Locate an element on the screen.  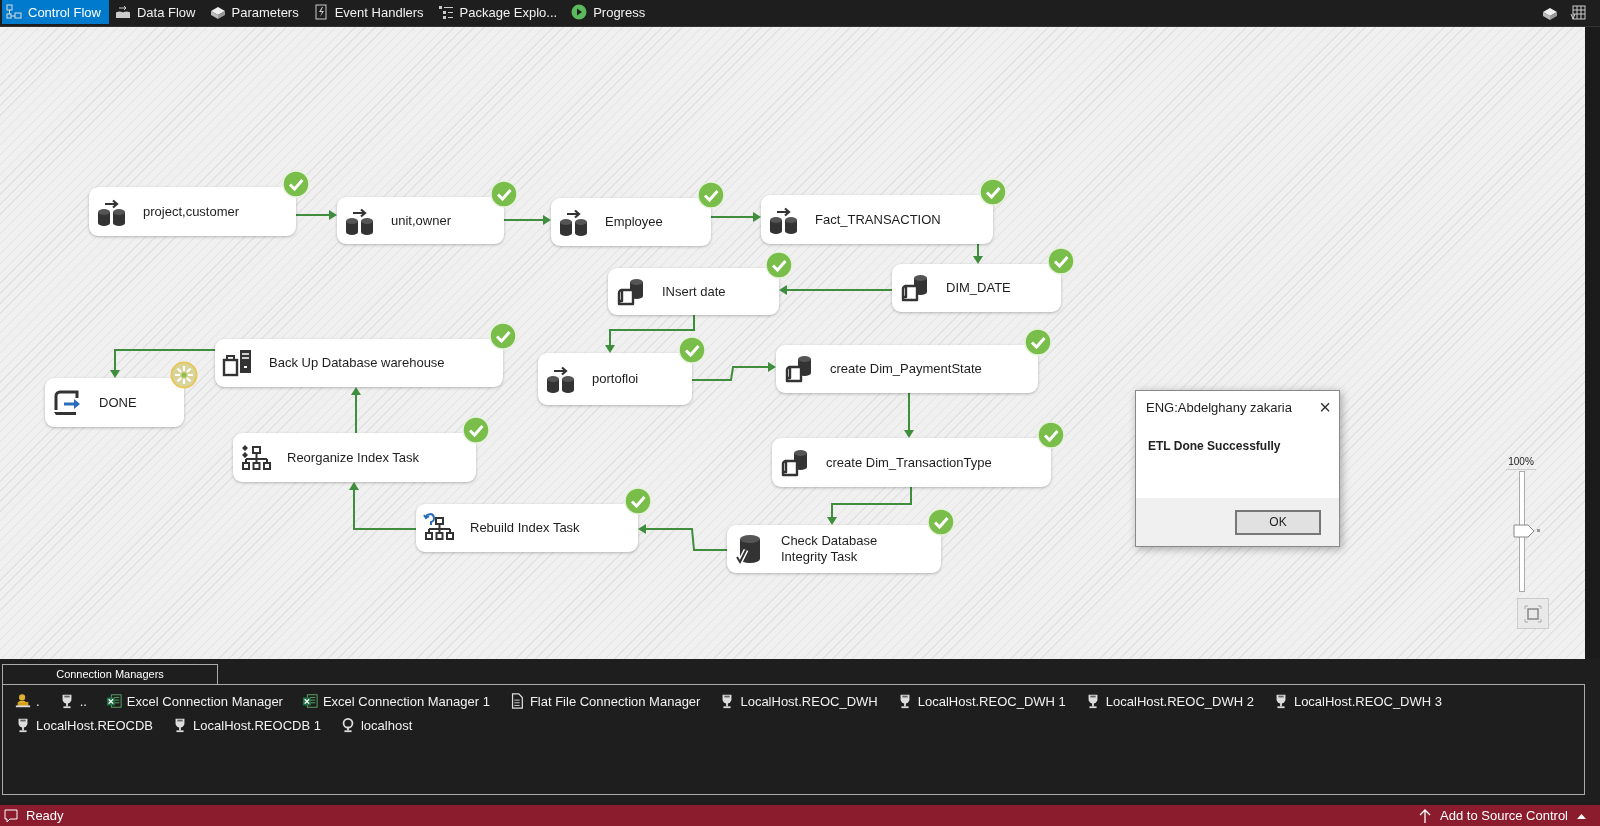
task-label: Reorganize Index Task is located at coordinates (353, 457).